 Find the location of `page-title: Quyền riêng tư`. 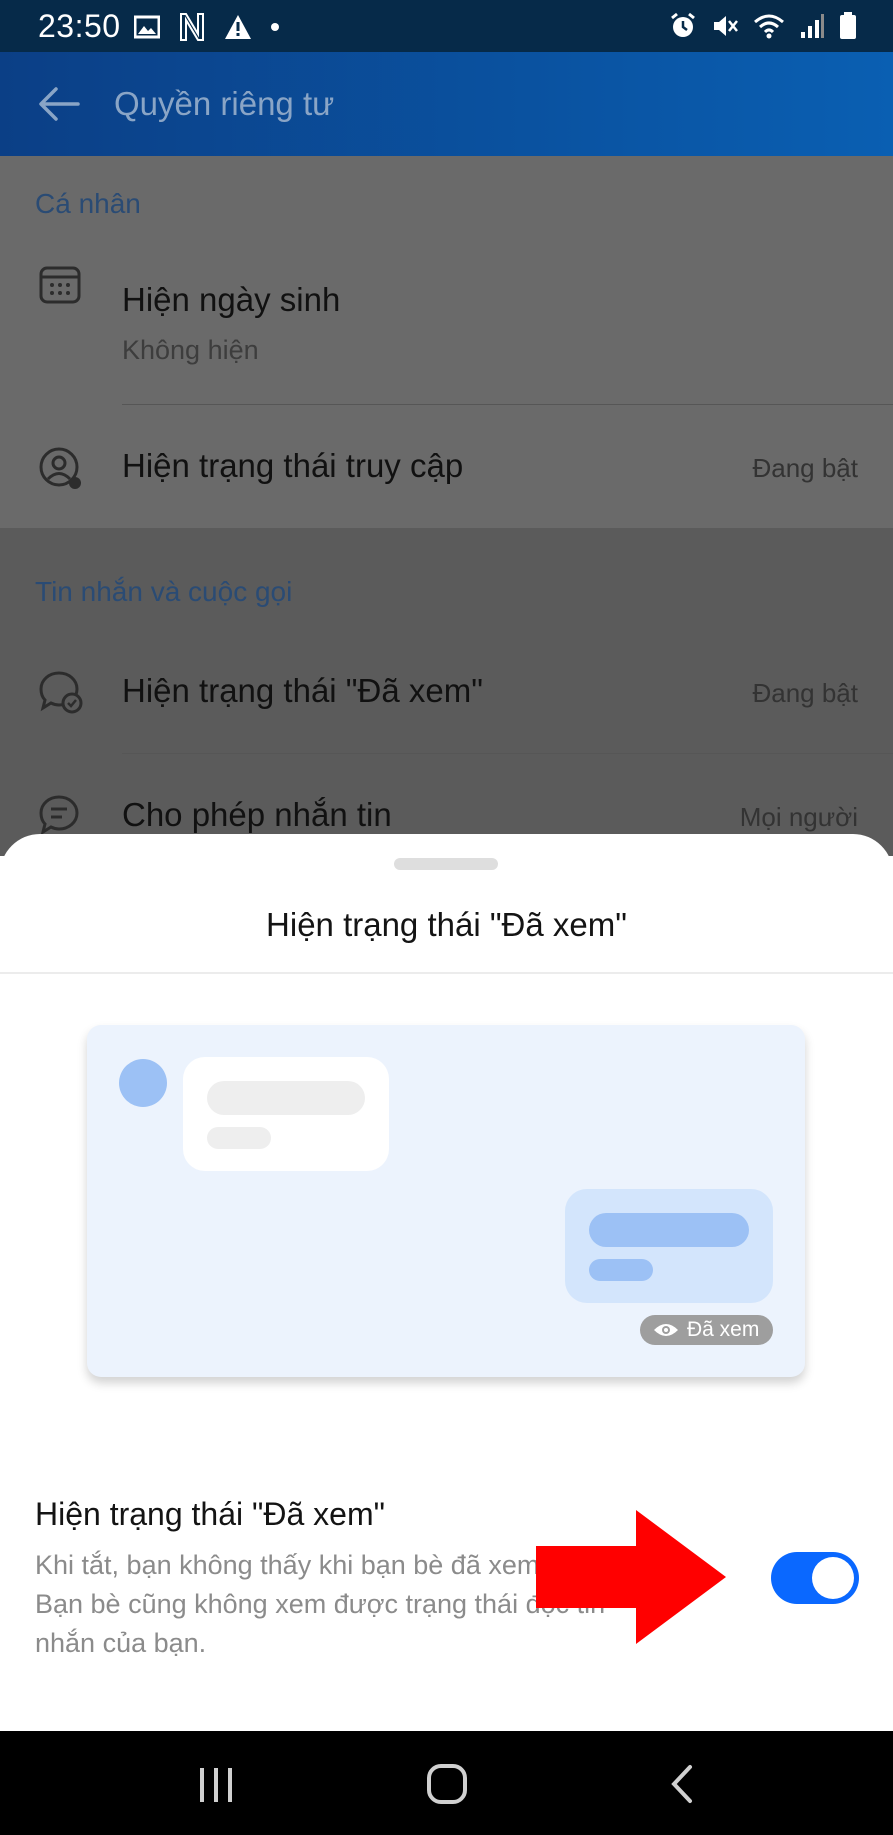

page-title: Quyền riêng tư is located at coordinates (224, 103).